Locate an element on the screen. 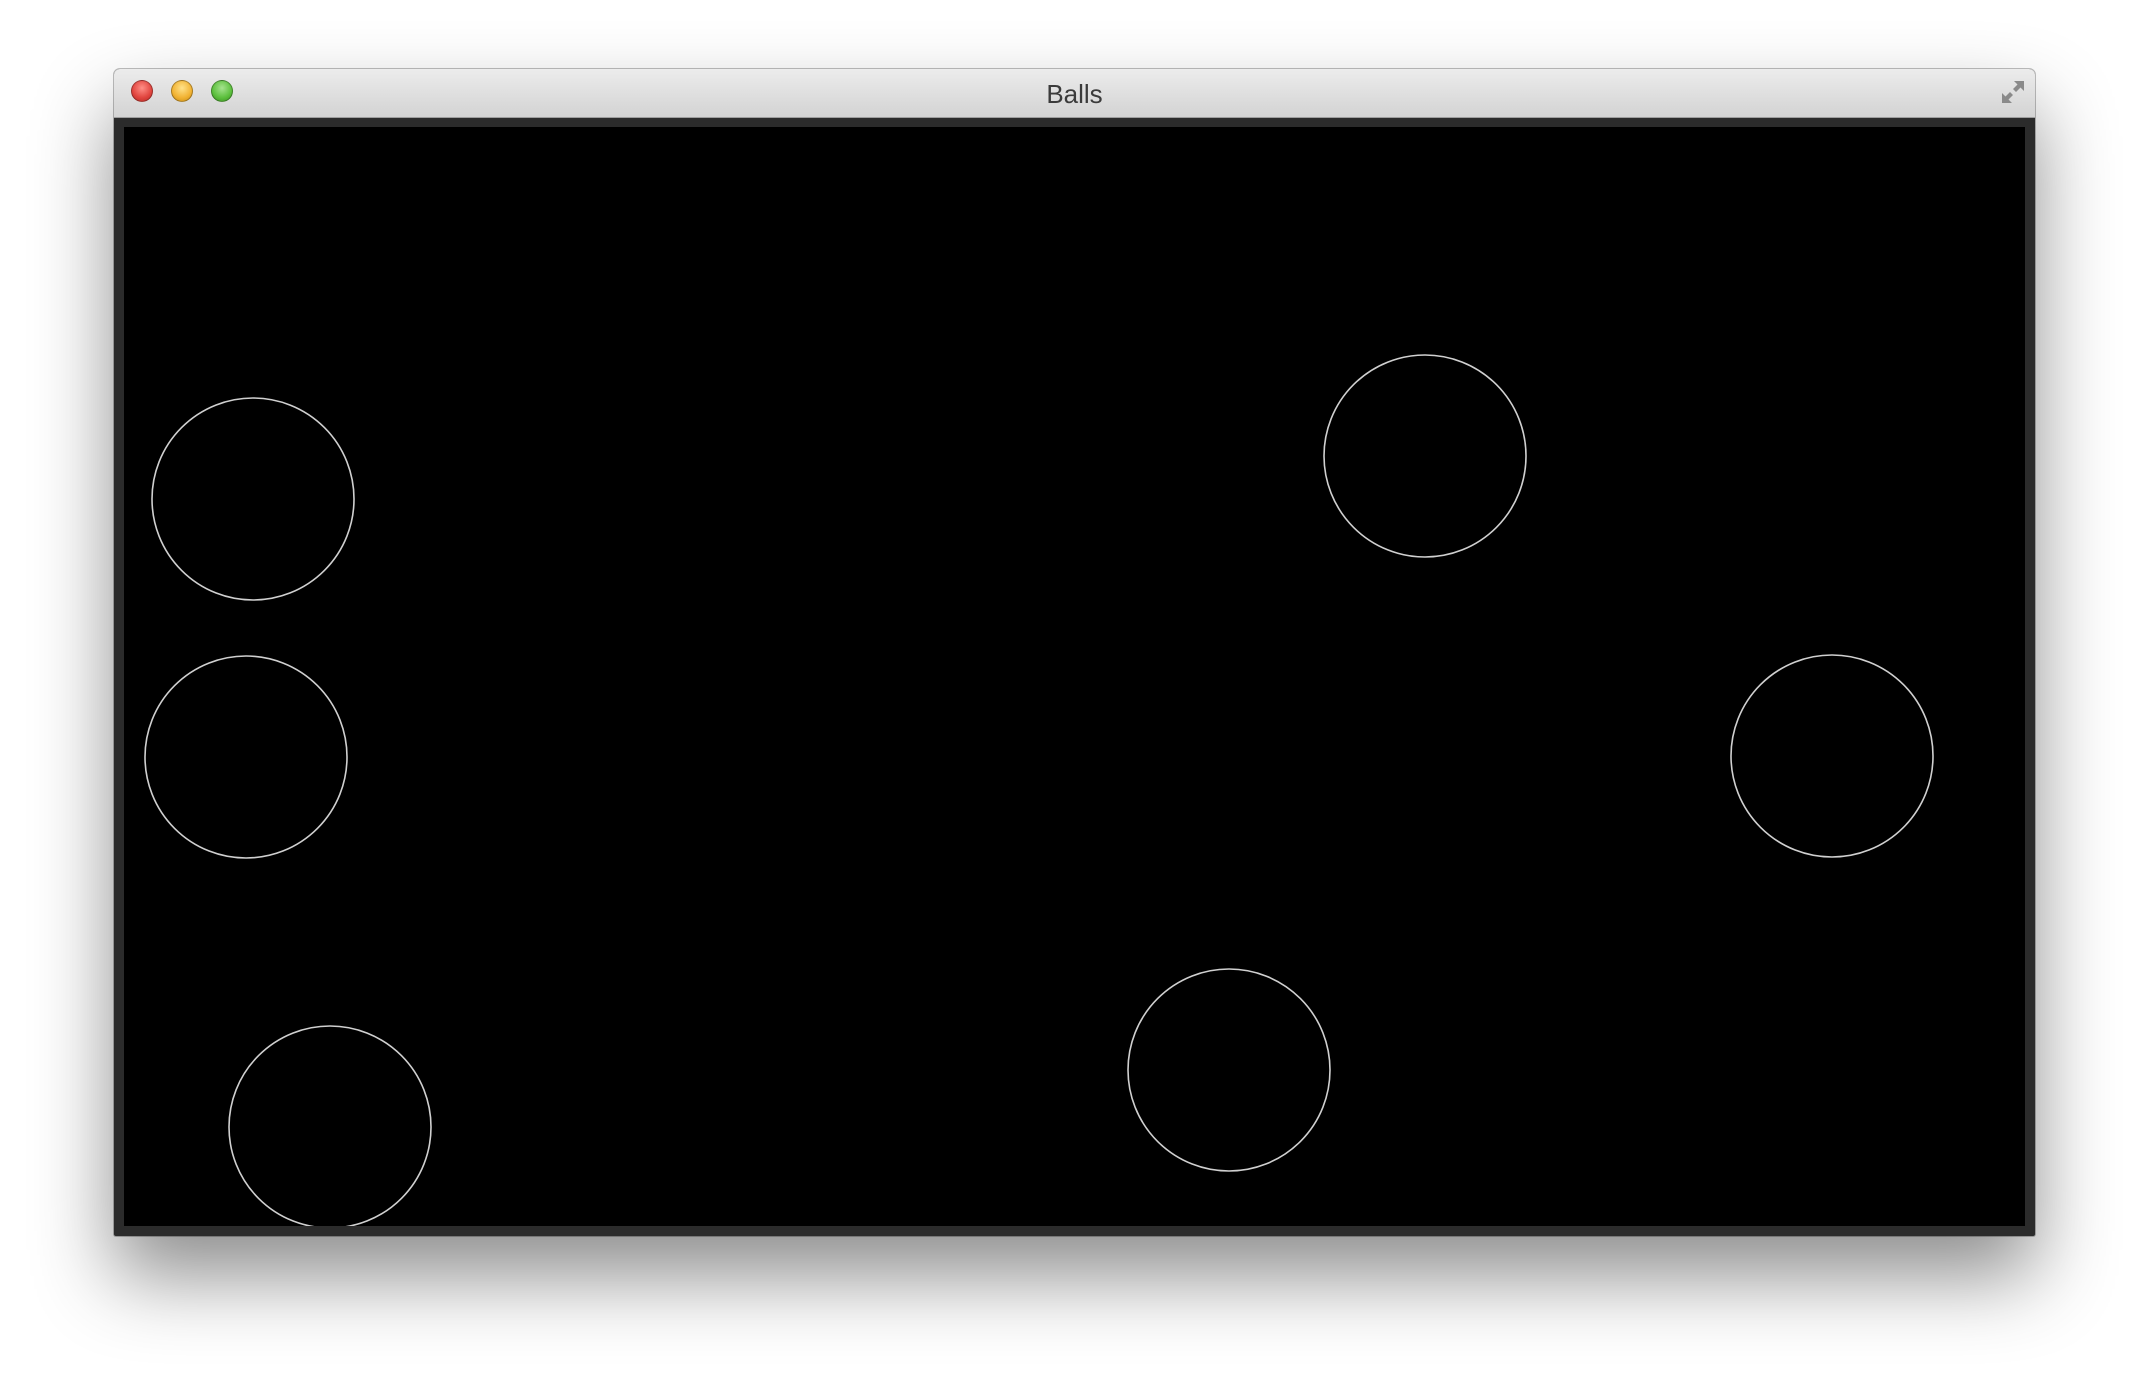 The height and width of the screenshot is (1394, 2148). window-title: Balls is located at coordinates (1074, 94).